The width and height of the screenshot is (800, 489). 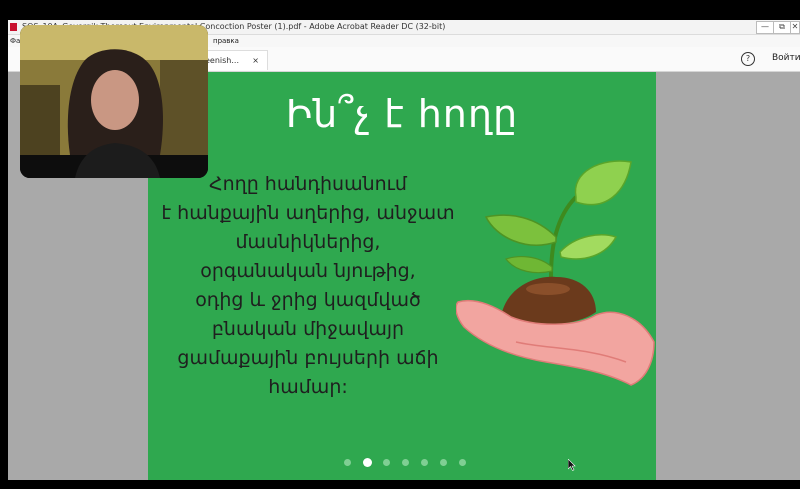 I want to click on slide-title: Ին՞չ է հողը, so click(x=402, y=114).